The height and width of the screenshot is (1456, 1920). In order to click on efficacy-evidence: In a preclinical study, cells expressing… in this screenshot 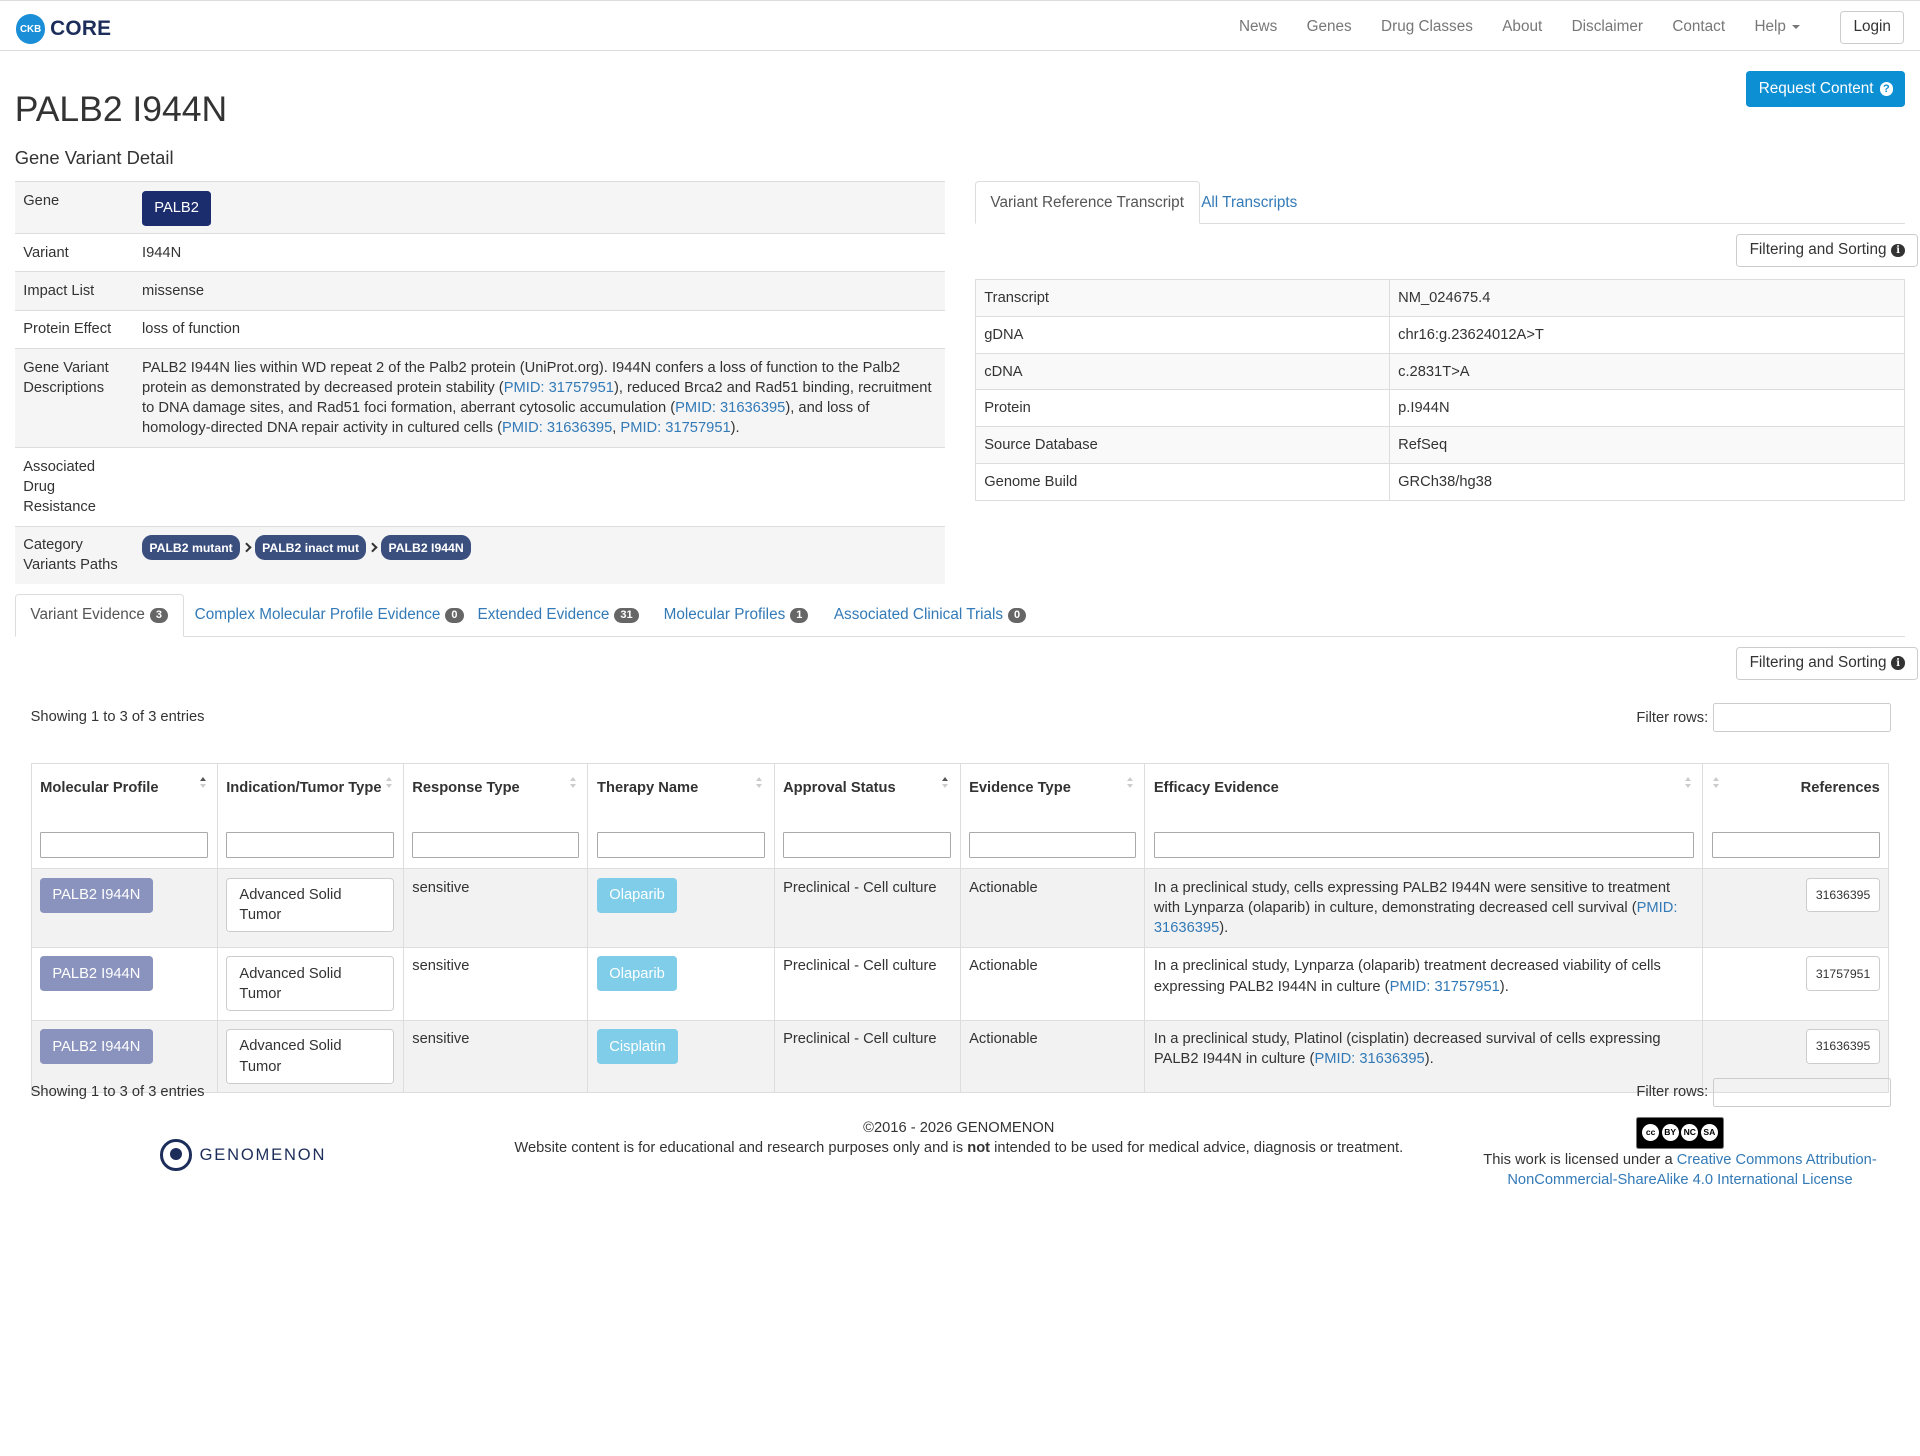, I will do `click(1424, 908)`.